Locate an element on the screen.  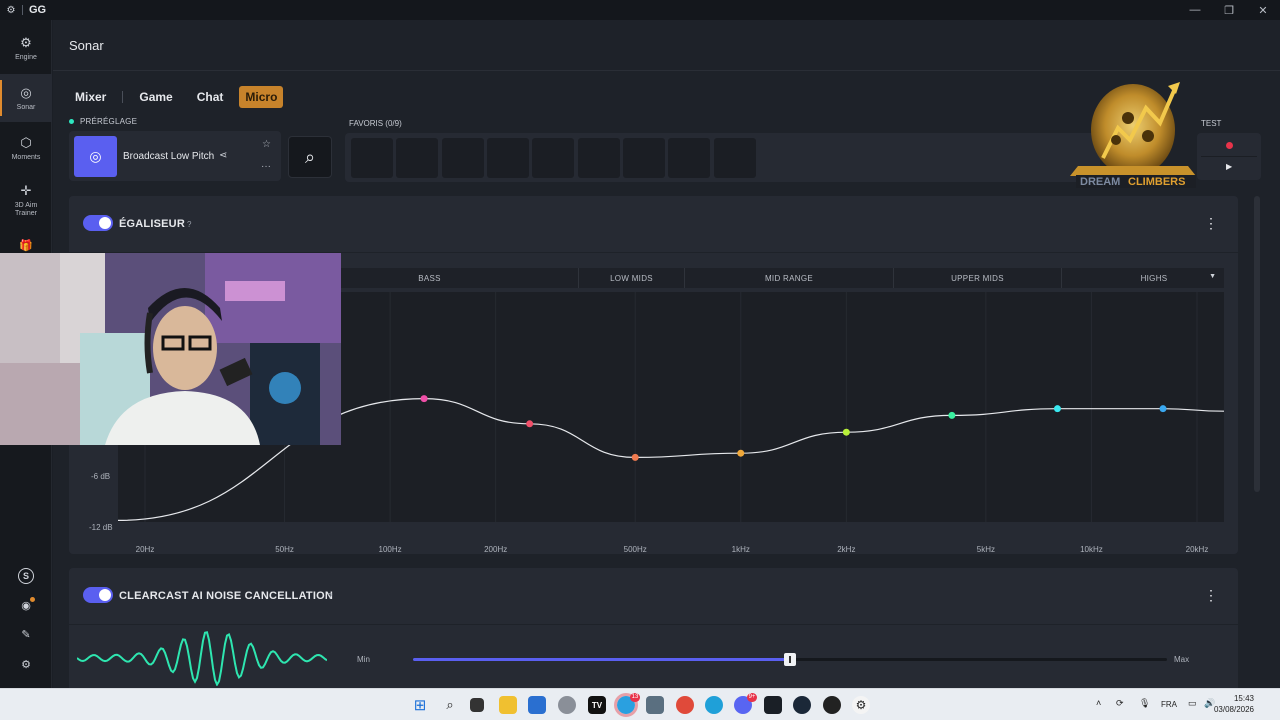
noise-level-slider is located at coordinates (790, 659).